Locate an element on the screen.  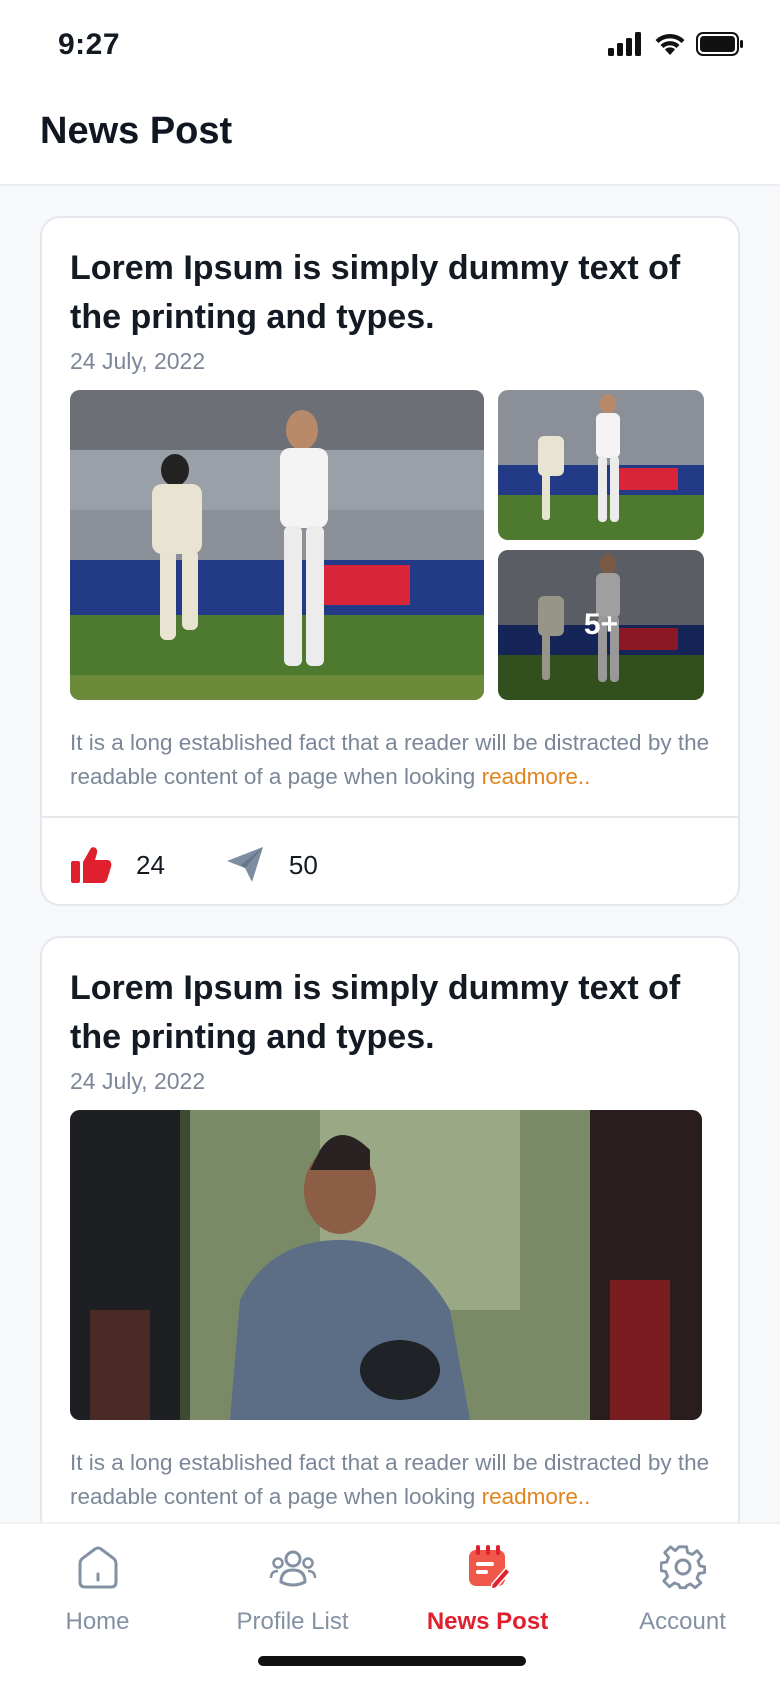
thumbs-up-icon is located at coordinates (91, 865).